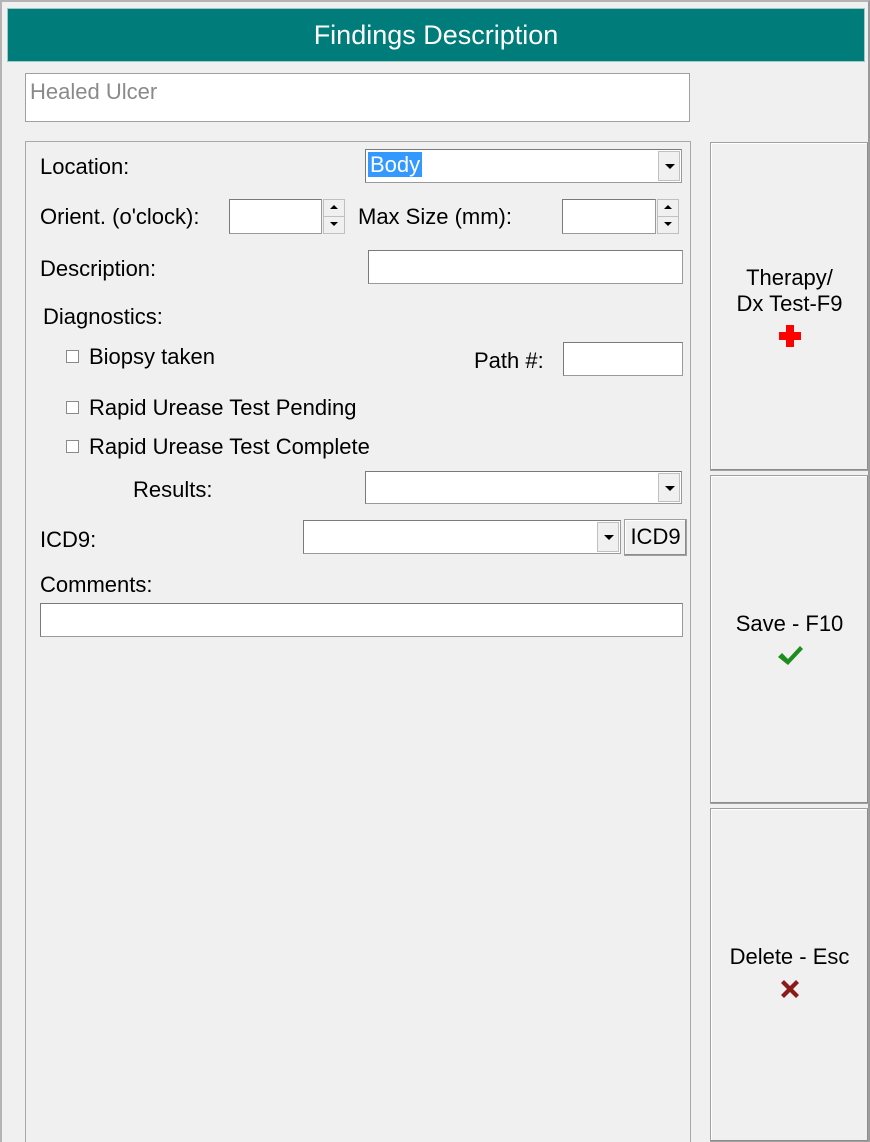  Describe the element at coordinates (462, 537) in the screenshot. I see `icd9-select` at that location.